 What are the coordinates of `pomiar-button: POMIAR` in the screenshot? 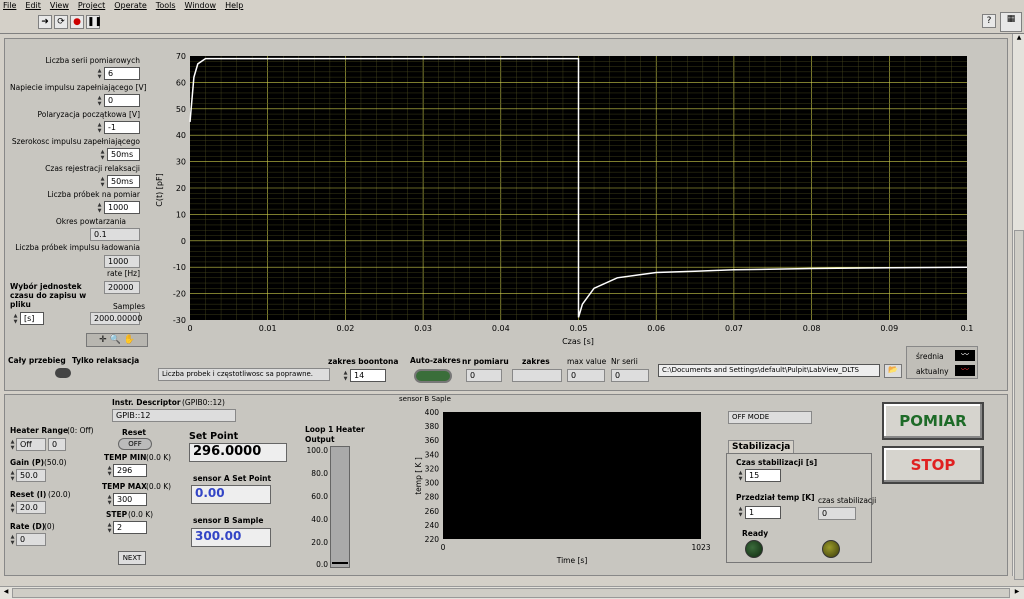 It's located at (933, 421).